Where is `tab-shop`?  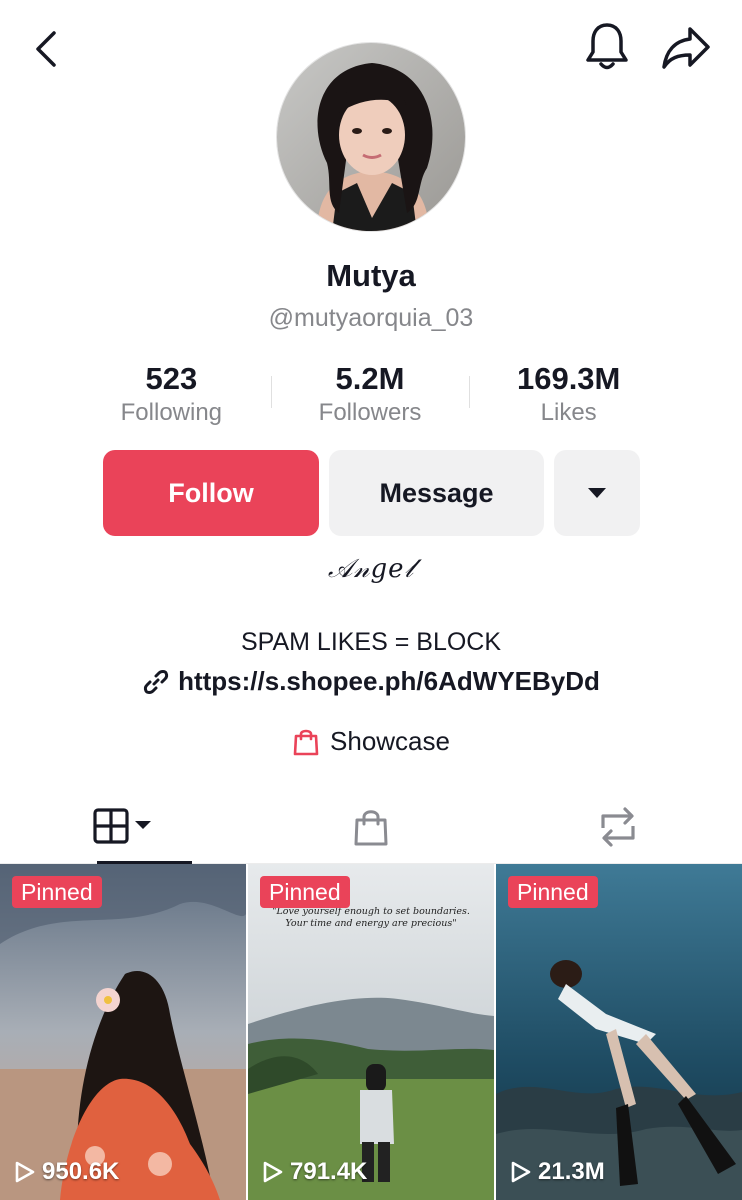 tab-shop is located at coordinates (370, 826).